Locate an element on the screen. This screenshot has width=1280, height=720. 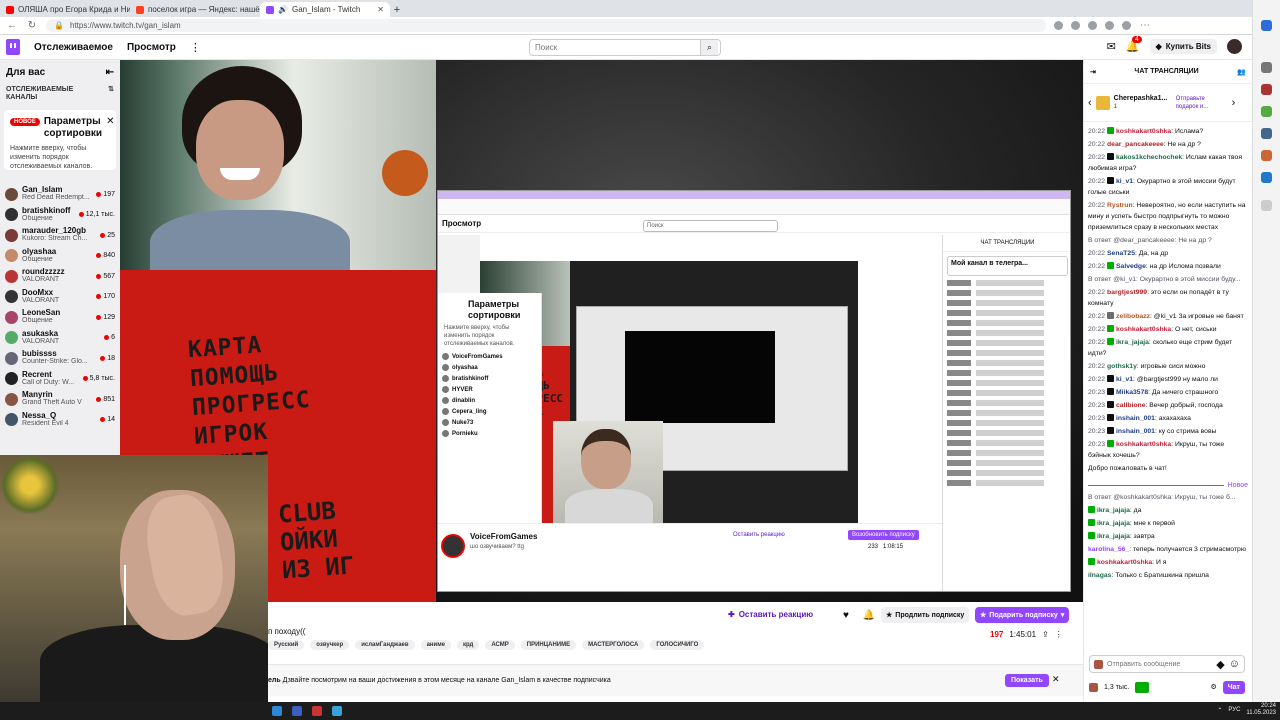
notifications-icon: 🔔 4 is located at coordinates (1134, 44).